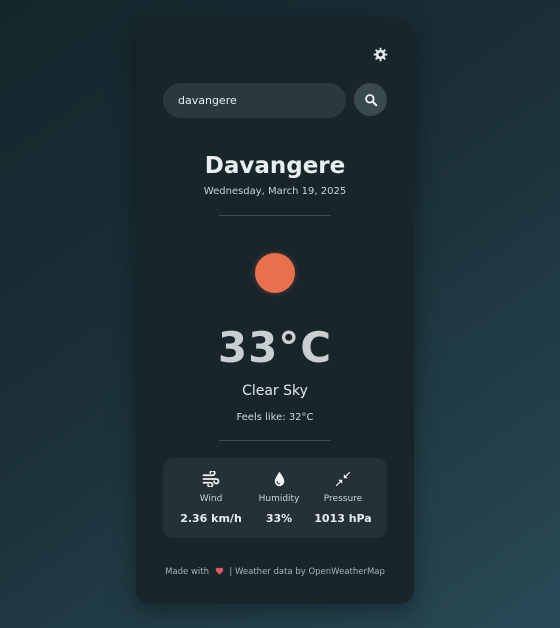 The width and height of the screenshot is (560, 628). I want to click on stat-value: 1013 hPa, so click(343, 518).